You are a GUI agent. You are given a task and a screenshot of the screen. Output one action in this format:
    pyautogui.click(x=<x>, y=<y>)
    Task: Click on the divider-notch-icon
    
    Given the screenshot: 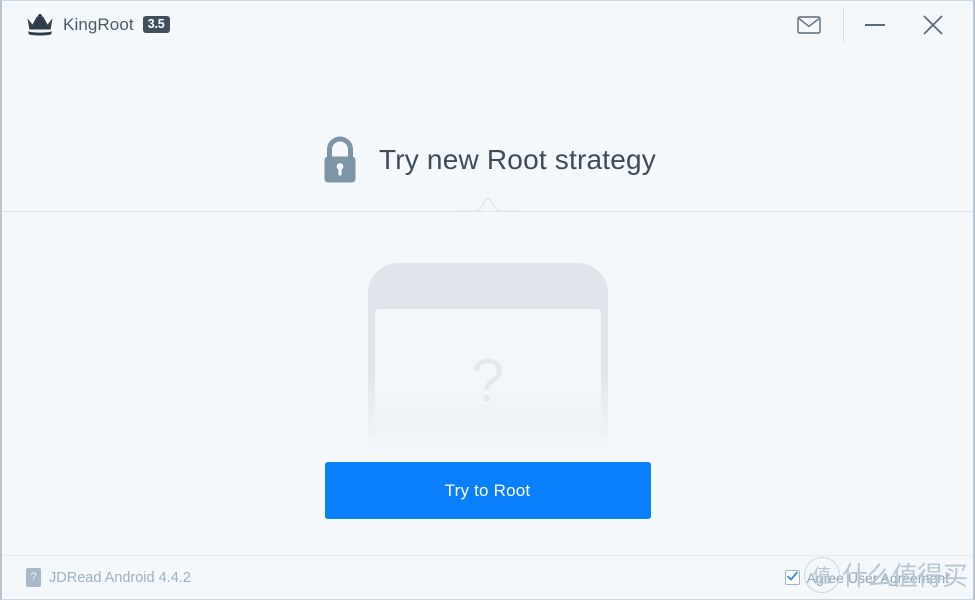 What is the action you would take?
    pyautogui.click(x=487, y=204)
    